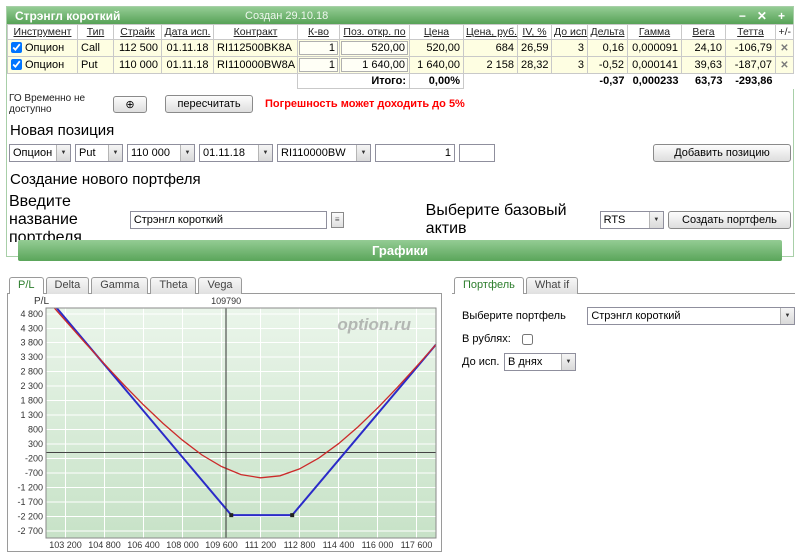  What do you see at coordinates (654, 65) in the screenshot?
I see `gamma-cell: 0,000141` at bounding box center [654, 65].